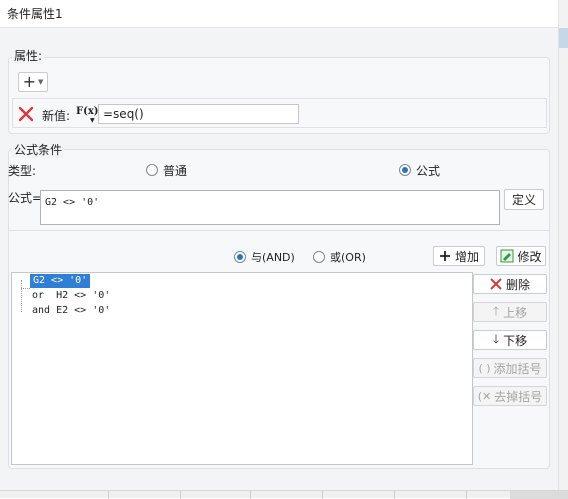 Image resolution: width=568 pixels, height=499 pixels. Describe the element at coordinates (319, 257) in the screenshot. I see `or-radio` at that location.